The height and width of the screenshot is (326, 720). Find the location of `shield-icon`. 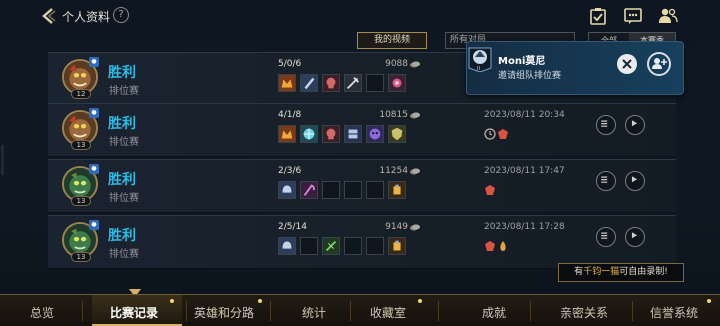

shield-icon is located at coordinates (397, 134).